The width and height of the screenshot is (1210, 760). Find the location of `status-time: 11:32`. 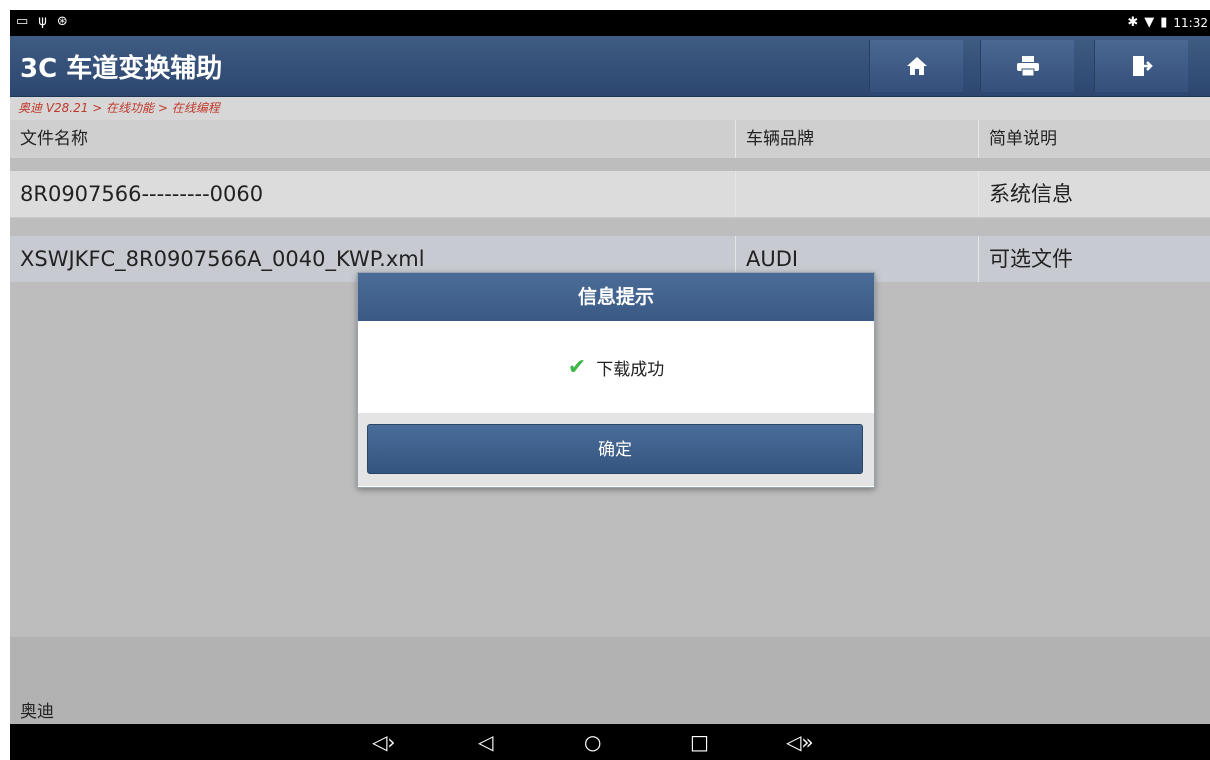

status-time: 11:32 is located at coordinates (1190, 23).